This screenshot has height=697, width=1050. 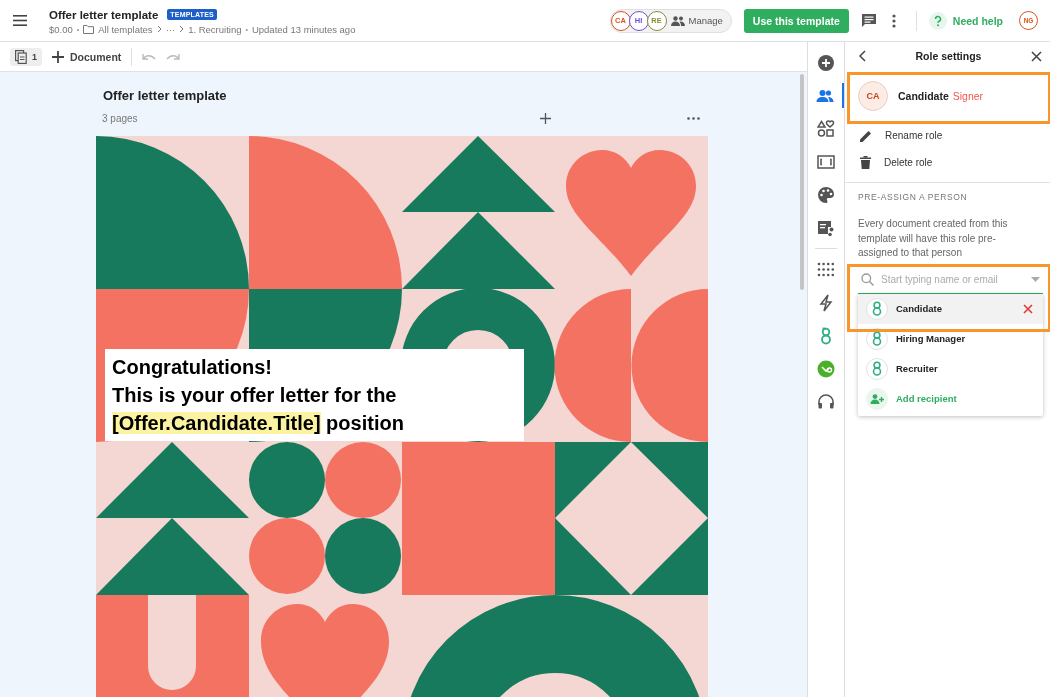 What do you see at coordinates (968, 96) in the screenshot?
I see `role-type: Signer` at bounding box center [968, 96].